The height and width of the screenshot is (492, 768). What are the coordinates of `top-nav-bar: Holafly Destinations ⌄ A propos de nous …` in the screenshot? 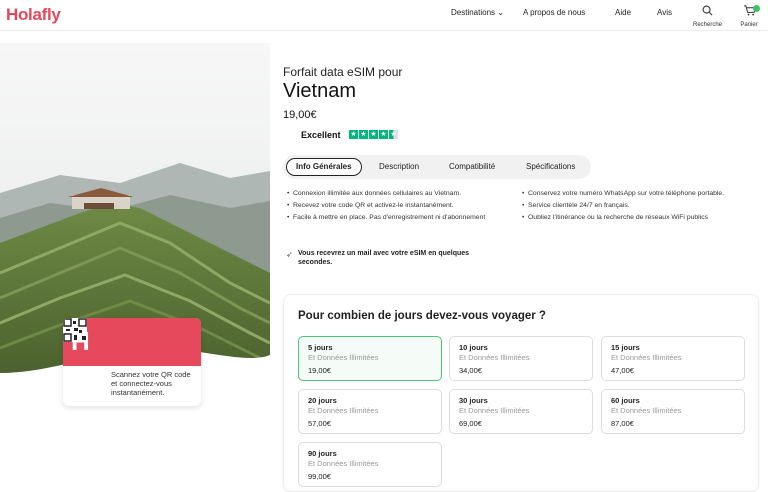 It's located at (384, 15).